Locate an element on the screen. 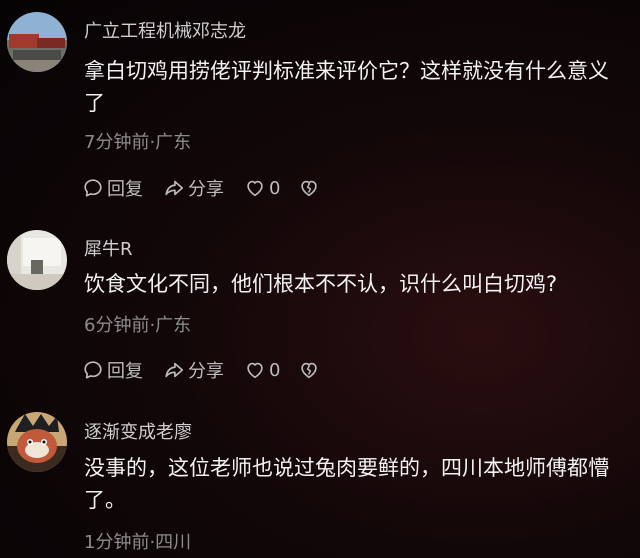 The image size is (640, 558). comment-username: 犀牛R is located at coordinates (108, 248).